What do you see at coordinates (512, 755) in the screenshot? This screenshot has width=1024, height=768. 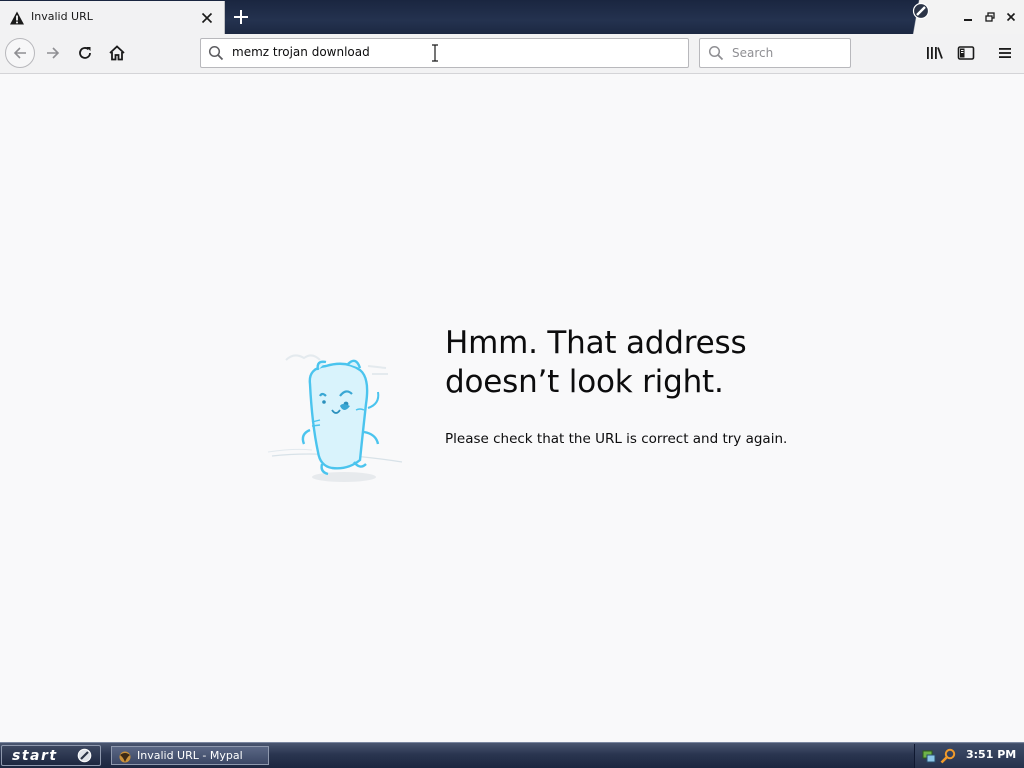 I see `taskbar: start Invalid URL - Mypal 3:51 PM` at bounding box center [512, 755].